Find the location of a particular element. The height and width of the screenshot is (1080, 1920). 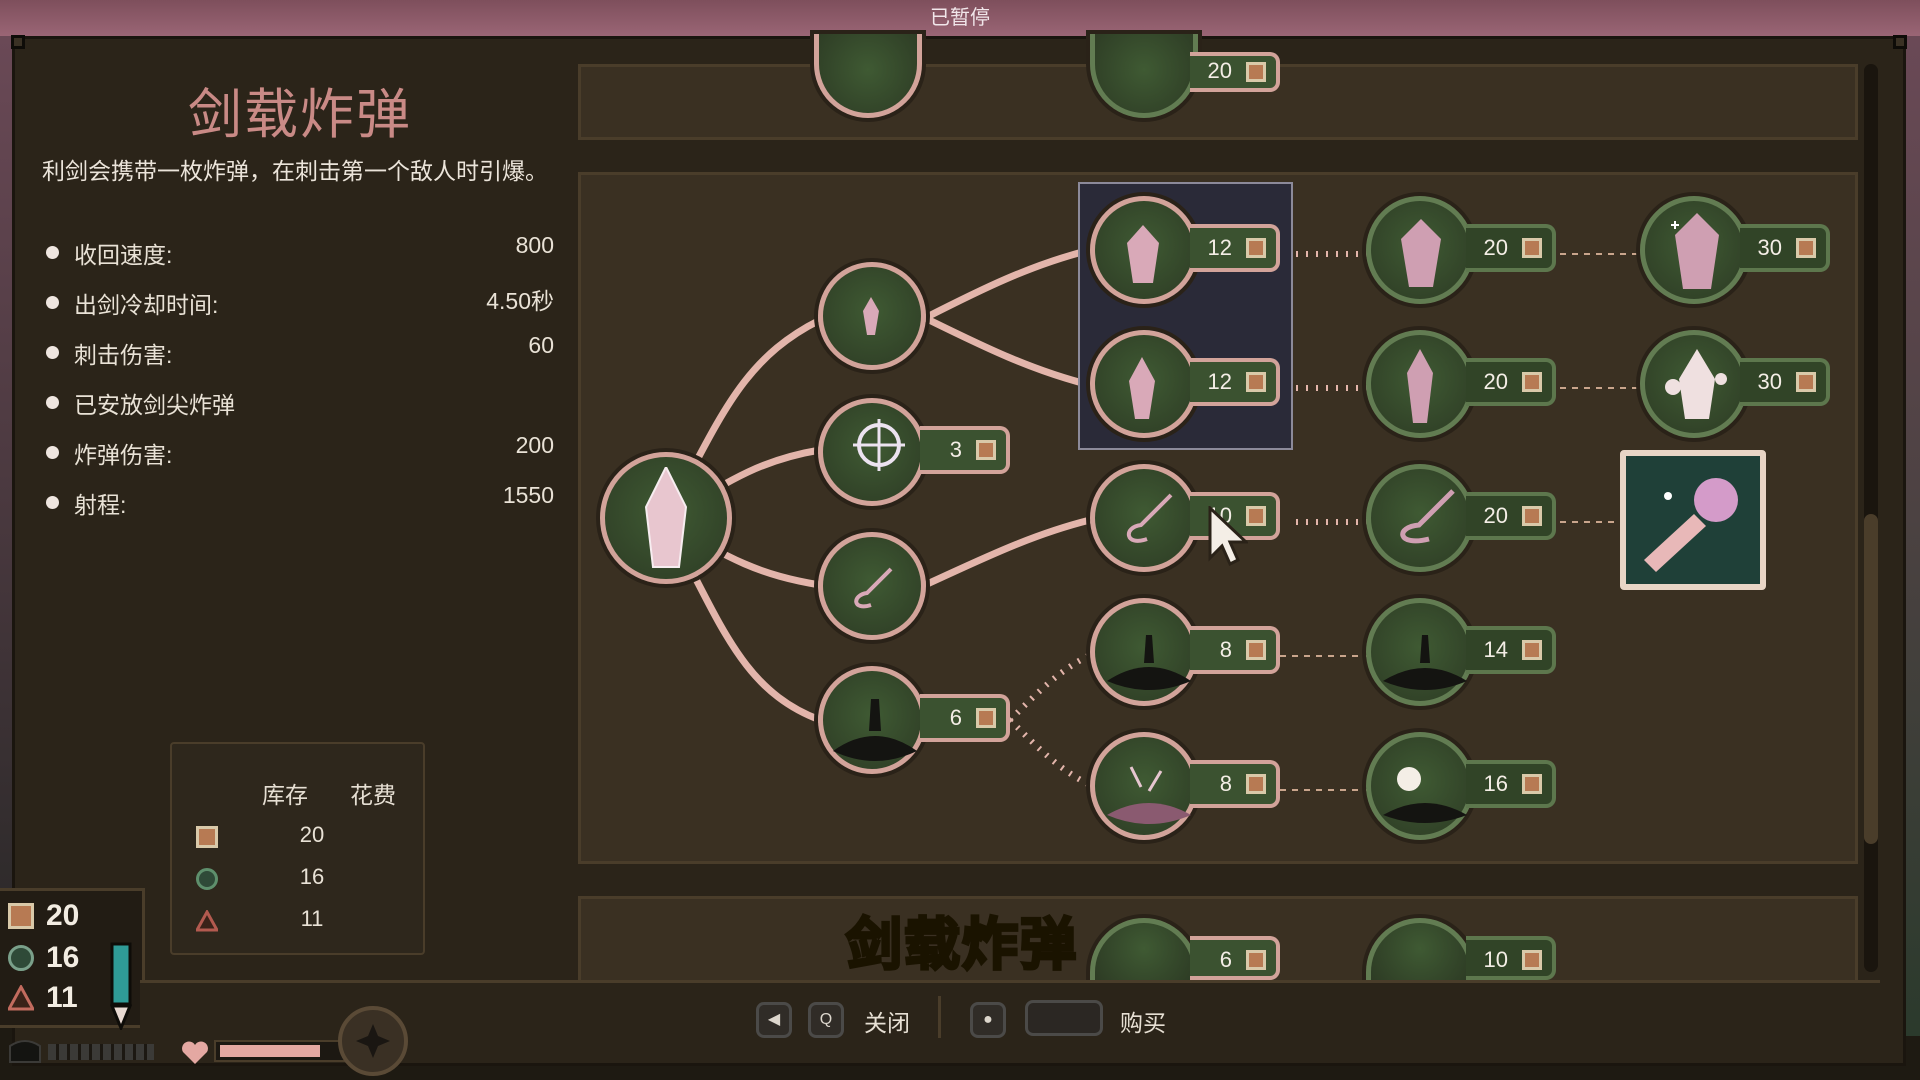

crystal-tall-icon is located at coordinates (1420, 386).